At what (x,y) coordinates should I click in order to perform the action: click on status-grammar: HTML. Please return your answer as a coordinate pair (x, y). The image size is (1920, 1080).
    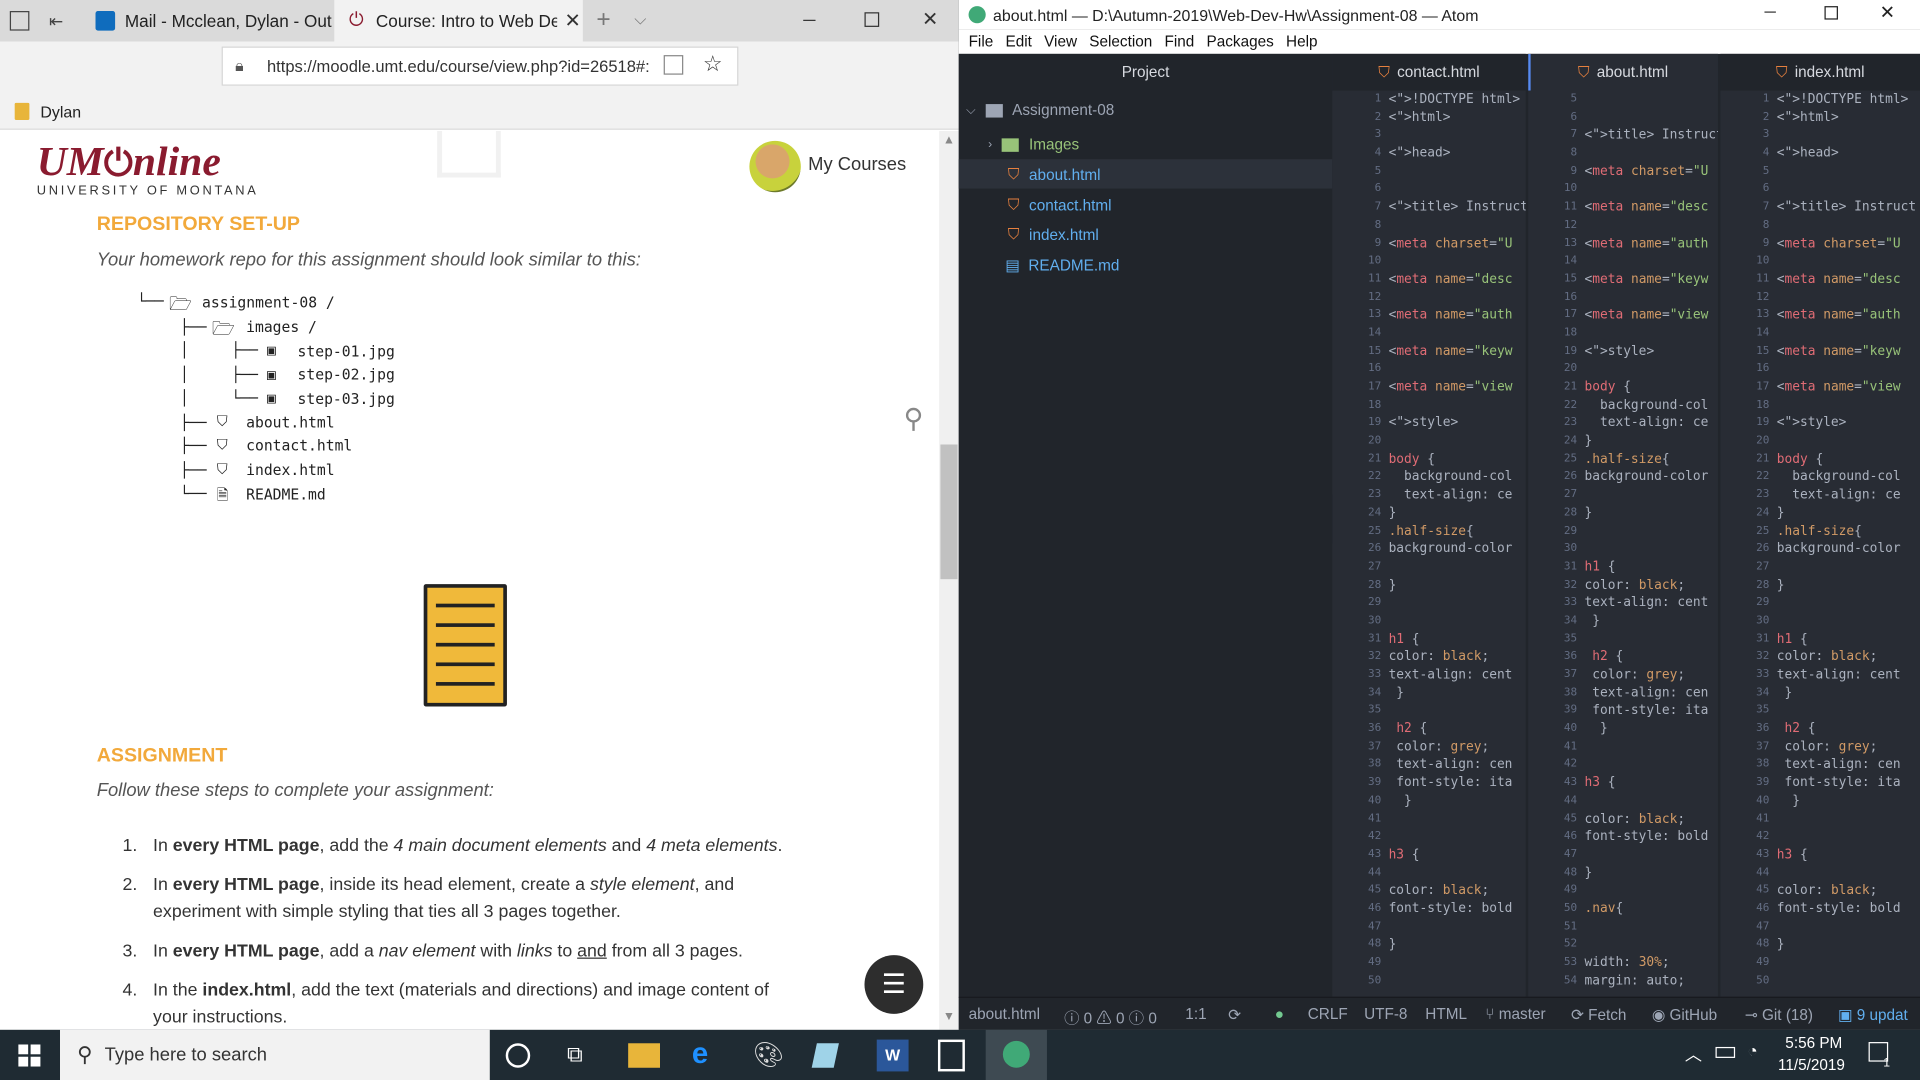
    Looking at the image, I should click on (1446, 1013).